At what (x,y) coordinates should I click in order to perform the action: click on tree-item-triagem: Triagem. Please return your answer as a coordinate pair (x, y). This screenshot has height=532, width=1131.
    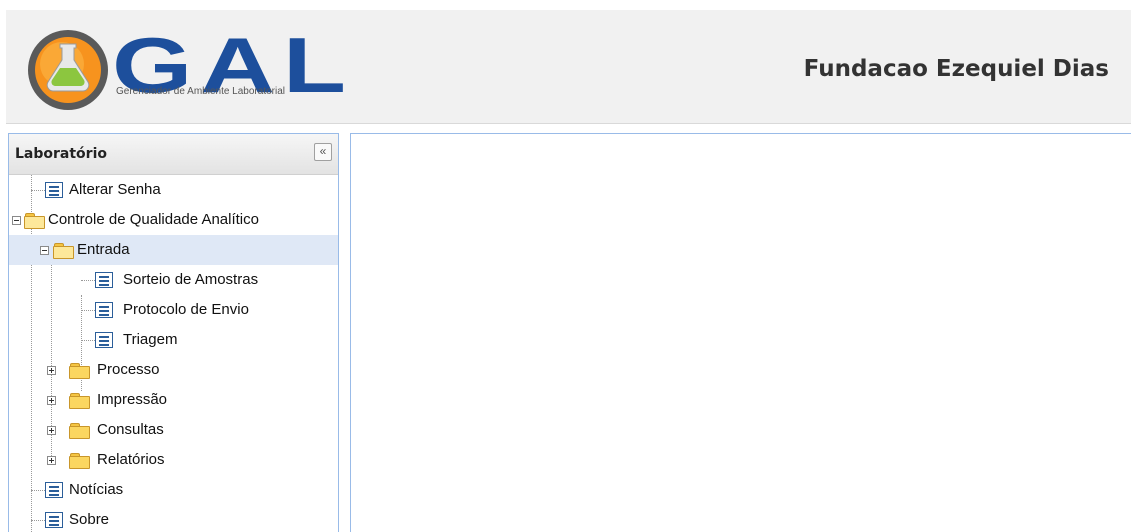
    Looking at the image, I should click on (173, 340).